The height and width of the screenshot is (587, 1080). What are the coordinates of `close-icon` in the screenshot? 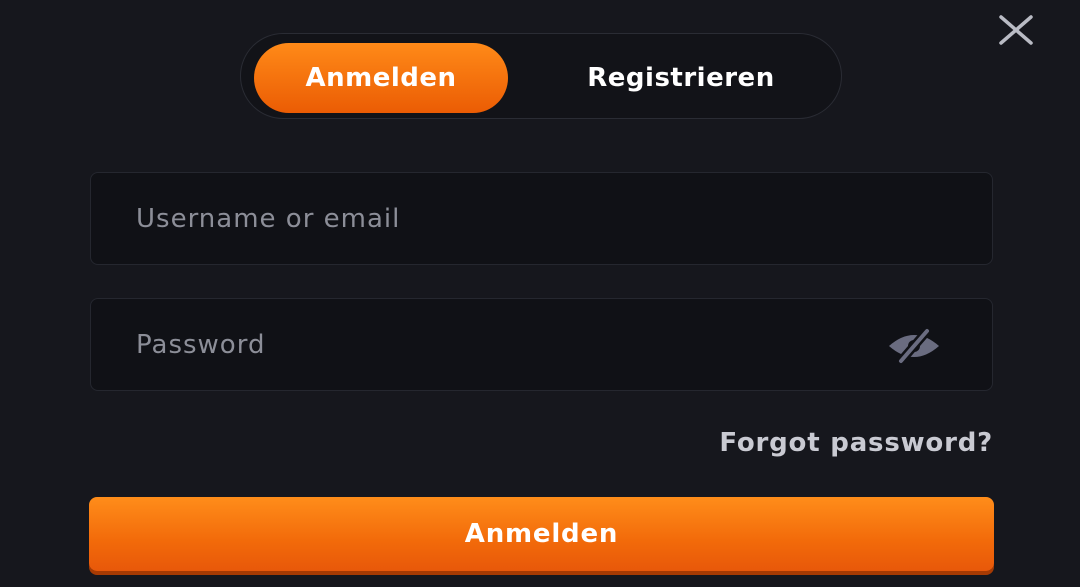 It's located at (1016, 30).